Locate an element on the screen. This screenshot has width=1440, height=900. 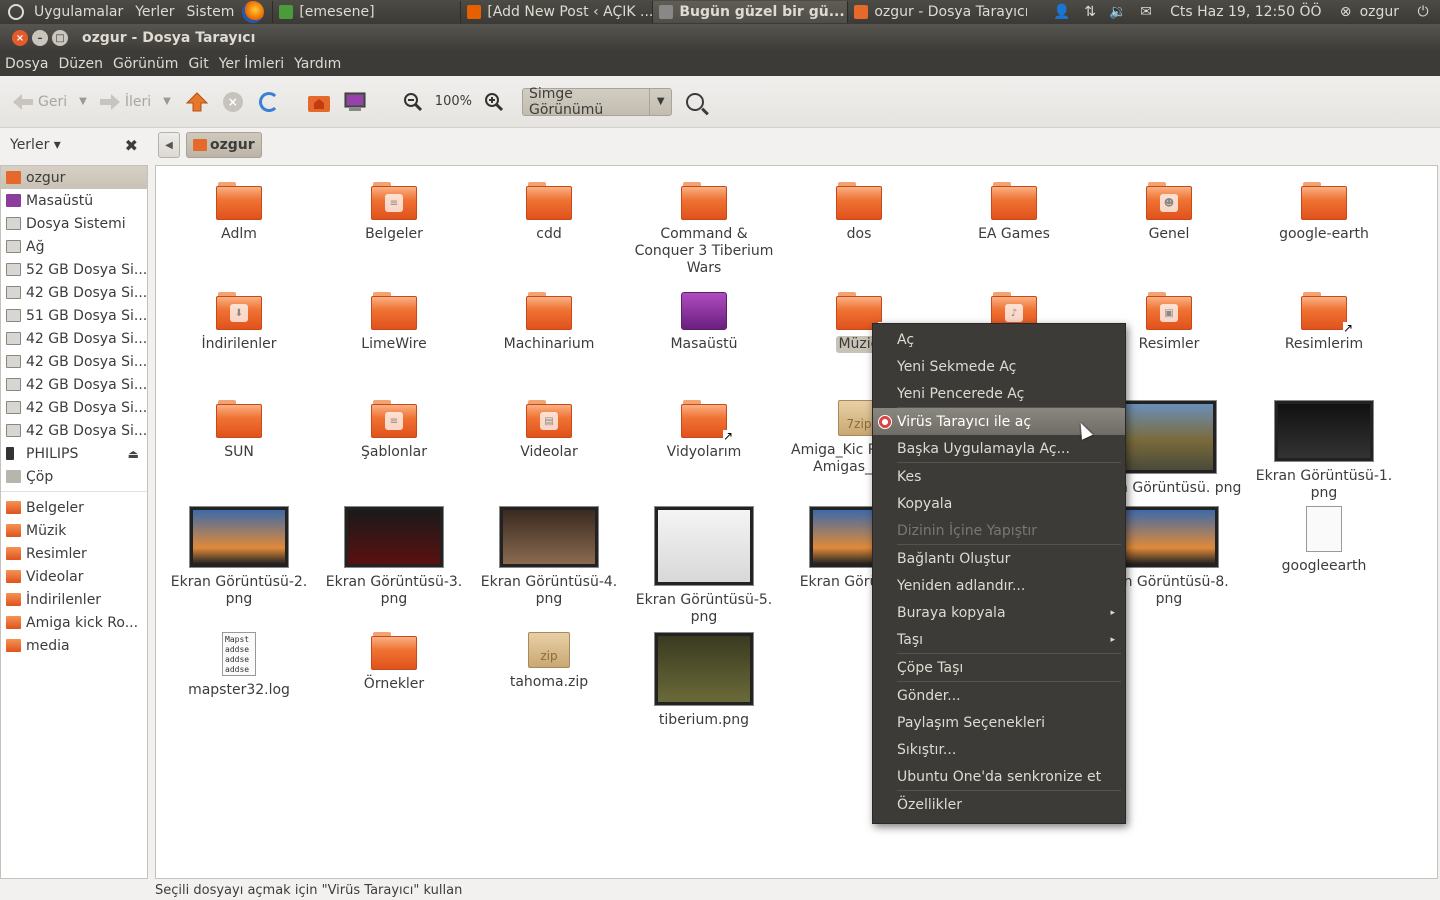
sidebar-item: Dosya Sistemi is located at coordinates (74, 223).